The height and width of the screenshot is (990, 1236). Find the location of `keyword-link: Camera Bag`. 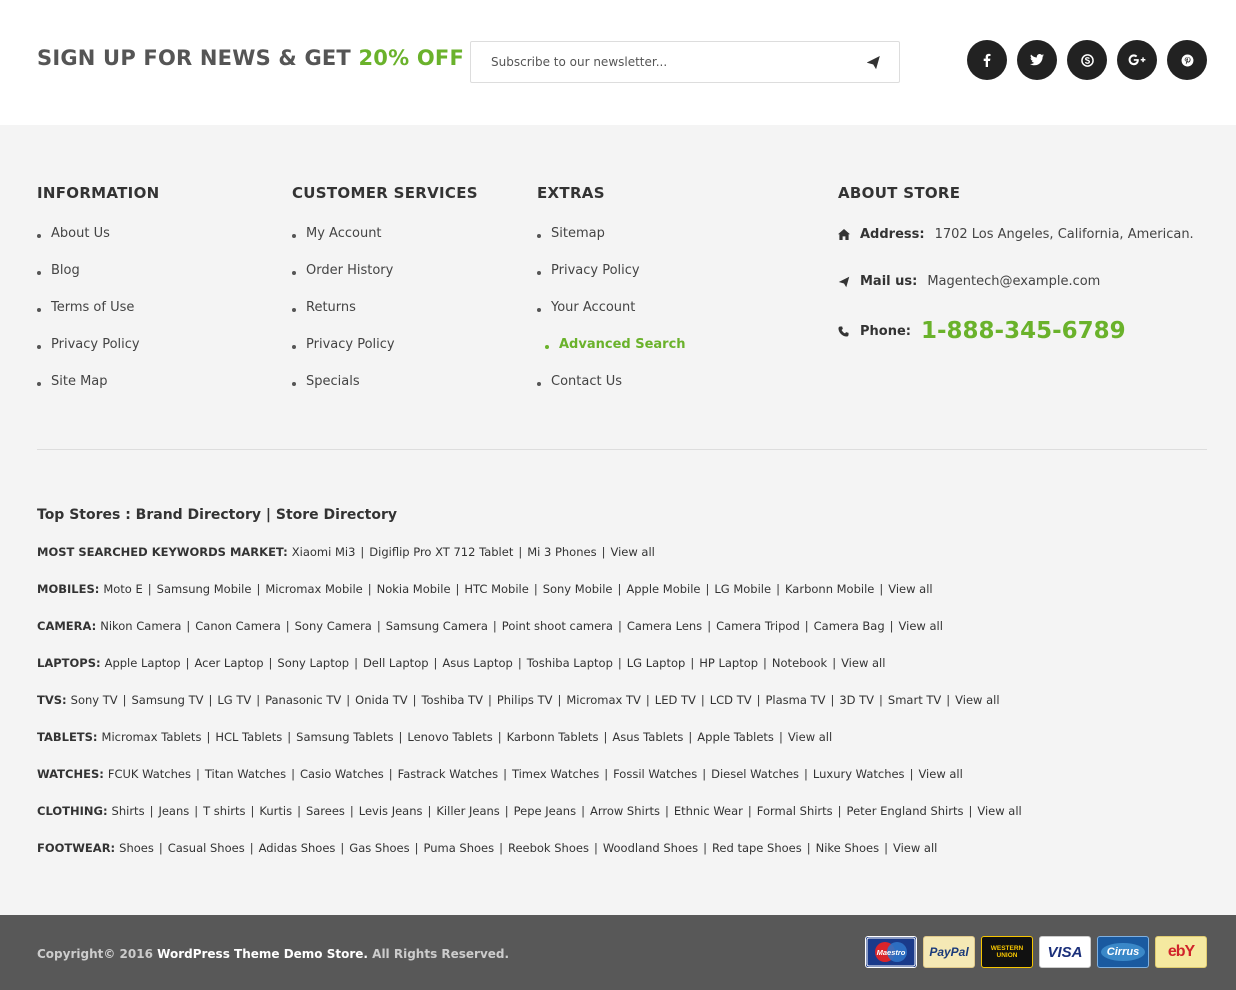

keyword-link: Camera Bag is located at coordinates (849, 626).